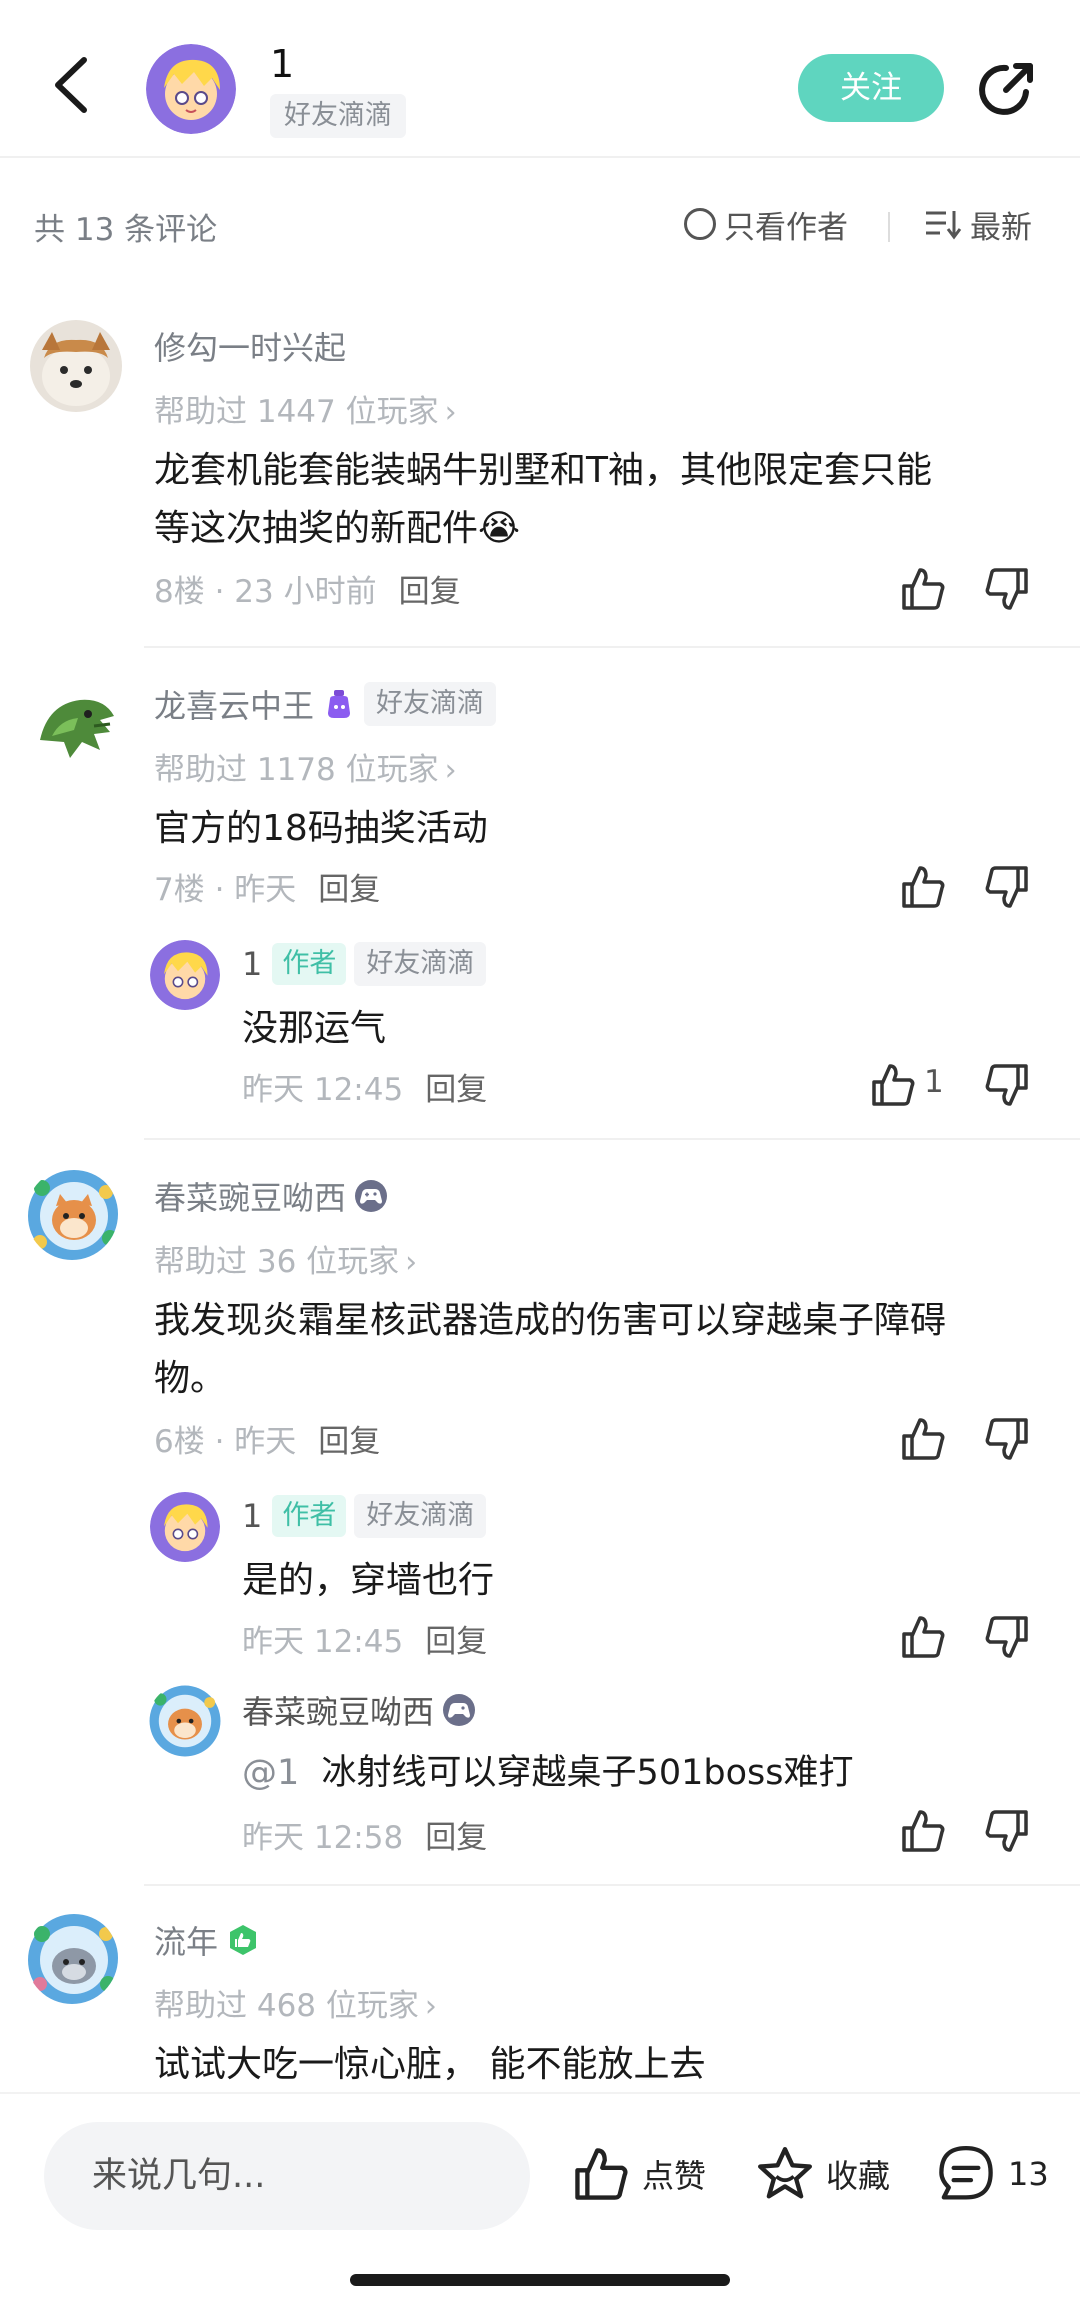  I want to click on floor-time: 6楼 · 昨天, so click(225, 1442).